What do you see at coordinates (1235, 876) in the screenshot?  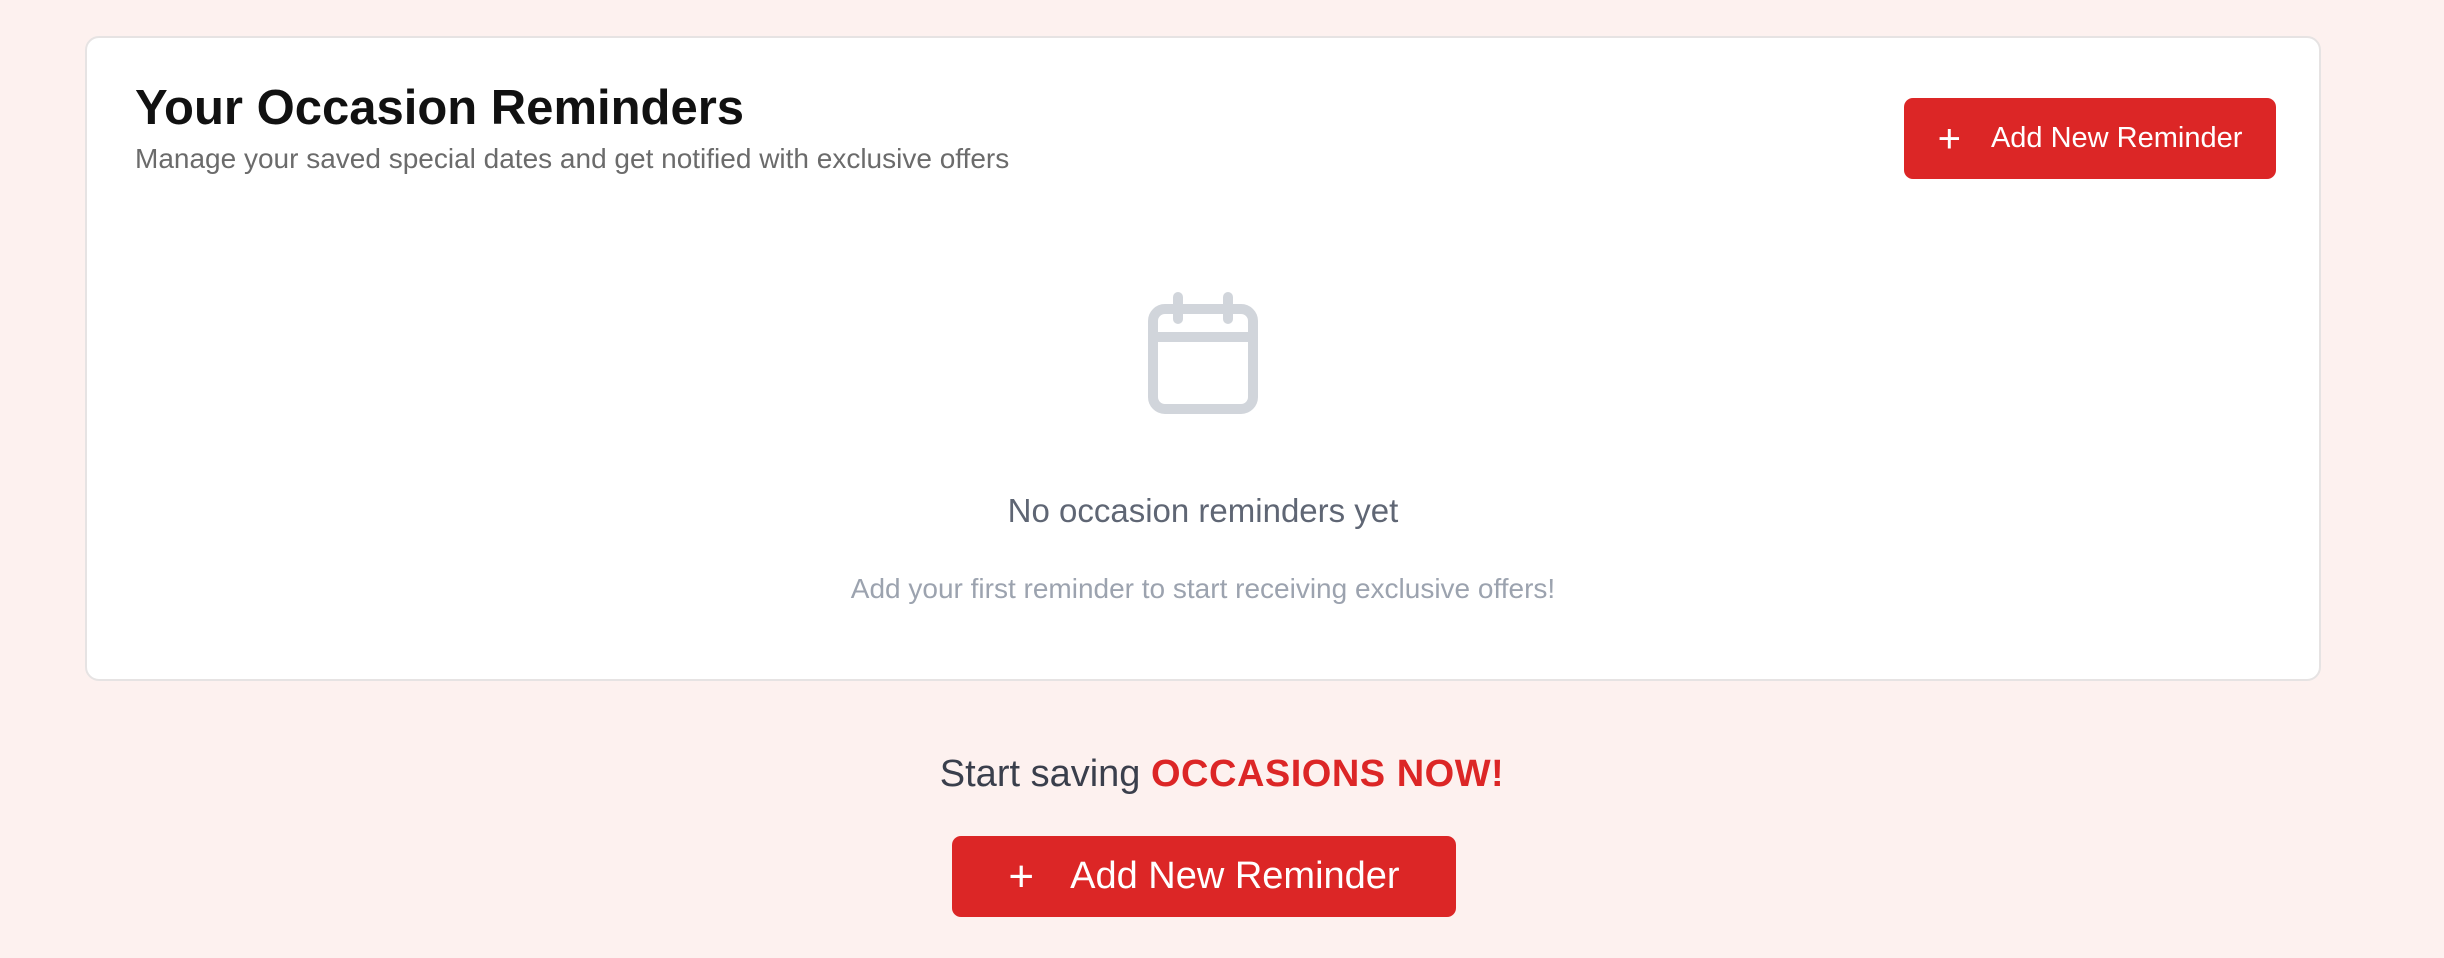 I see `add-new-reminder-cta-label: Add New Reminder` at bounding box center [1235, 876].